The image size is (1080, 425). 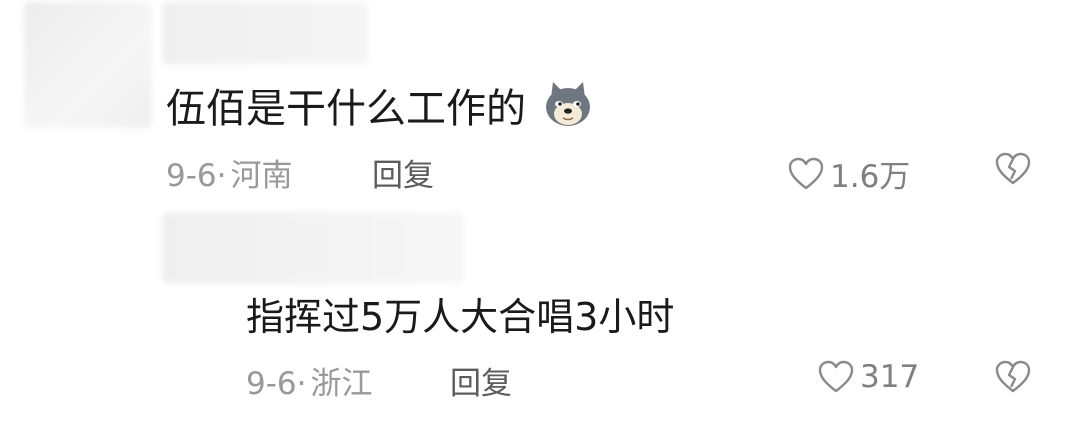 I want to click on comment-meta: 9-6· 河南, so click(x=229, y=172).